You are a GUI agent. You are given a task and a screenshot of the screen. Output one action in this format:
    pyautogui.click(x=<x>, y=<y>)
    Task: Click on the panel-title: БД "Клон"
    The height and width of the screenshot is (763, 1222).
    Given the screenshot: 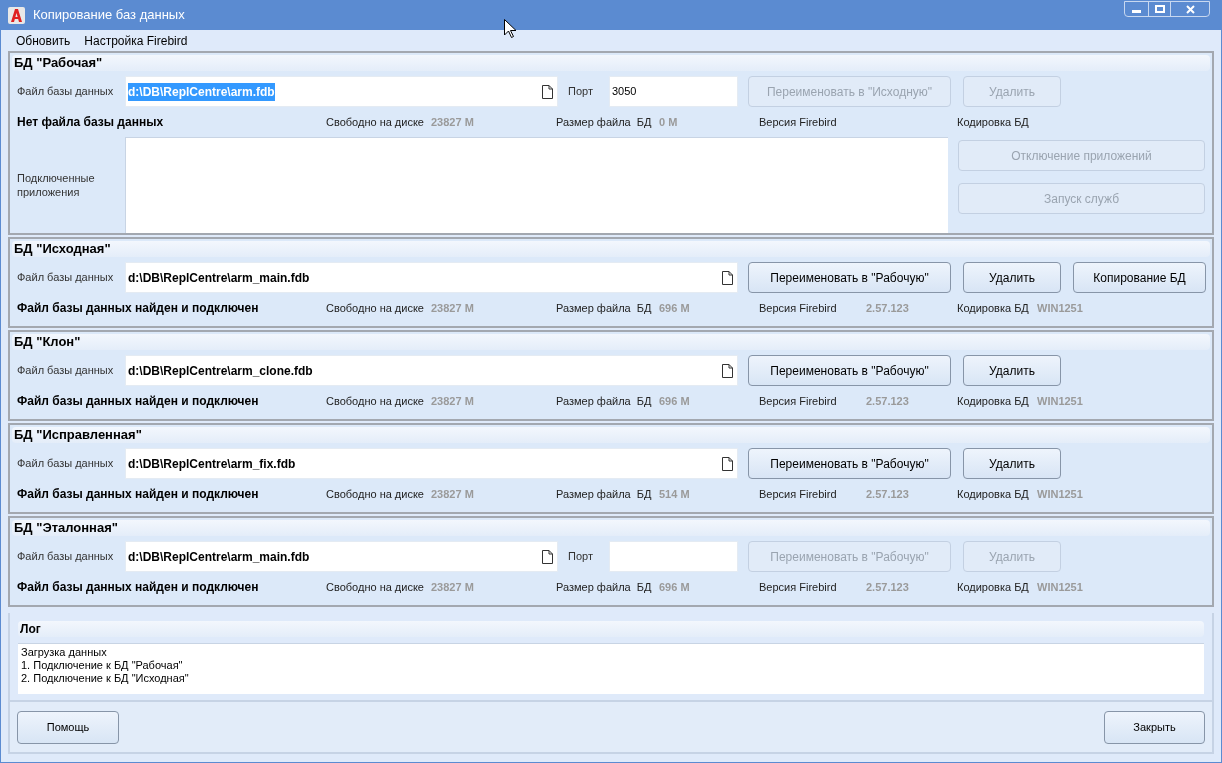 What is the action you would take?
    pyautogui.click(x=47, y=342)
    